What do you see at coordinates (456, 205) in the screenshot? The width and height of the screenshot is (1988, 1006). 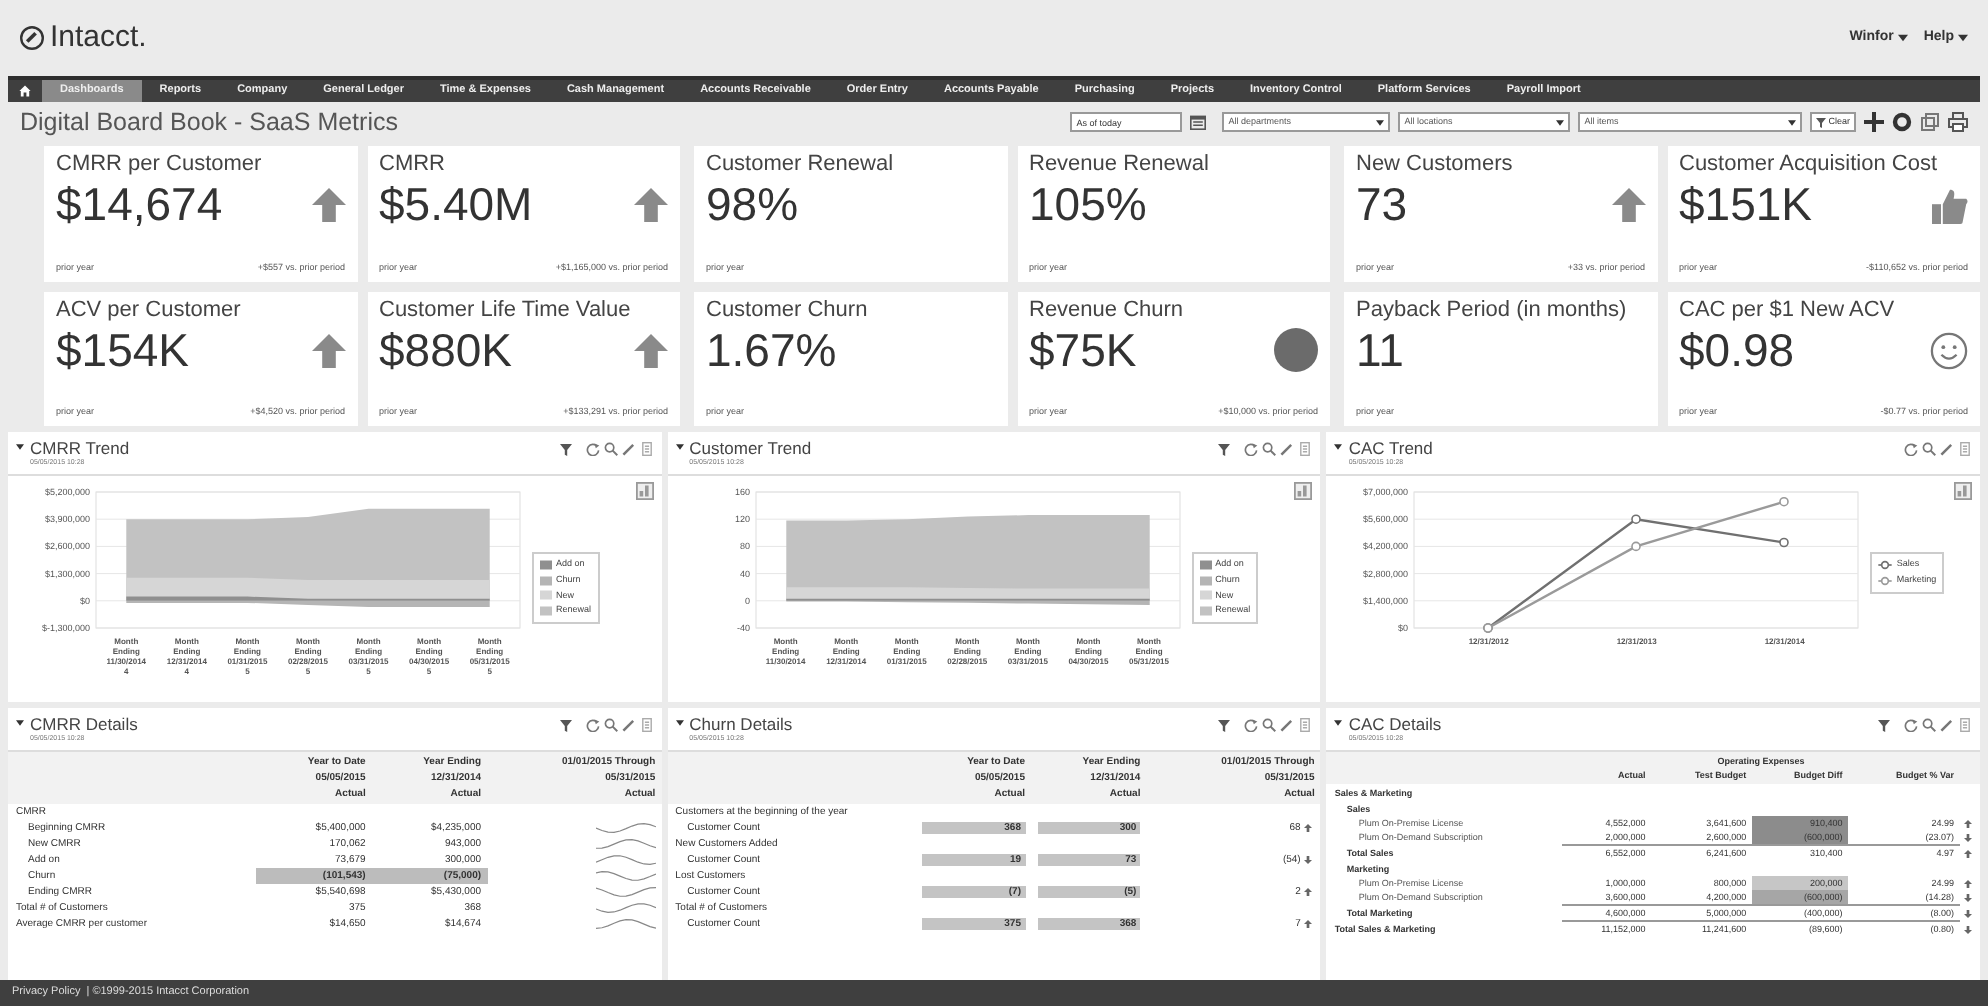 I see `kpi-value: $5.40M` at bounding box center [456, 205].